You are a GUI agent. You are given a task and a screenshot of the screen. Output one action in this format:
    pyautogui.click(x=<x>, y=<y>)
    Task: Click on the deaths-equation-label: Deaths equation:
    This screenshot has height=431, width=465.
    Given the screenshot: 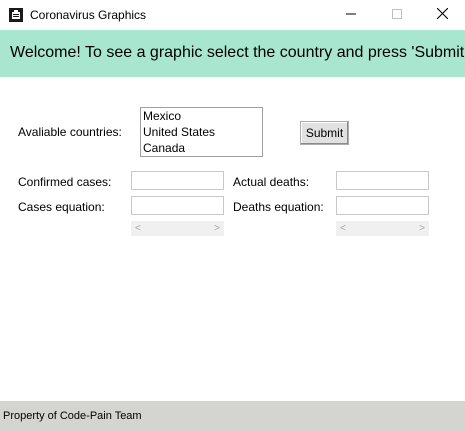 What is the action you would take?
    pyautogui.click(x=278, y=207)
    